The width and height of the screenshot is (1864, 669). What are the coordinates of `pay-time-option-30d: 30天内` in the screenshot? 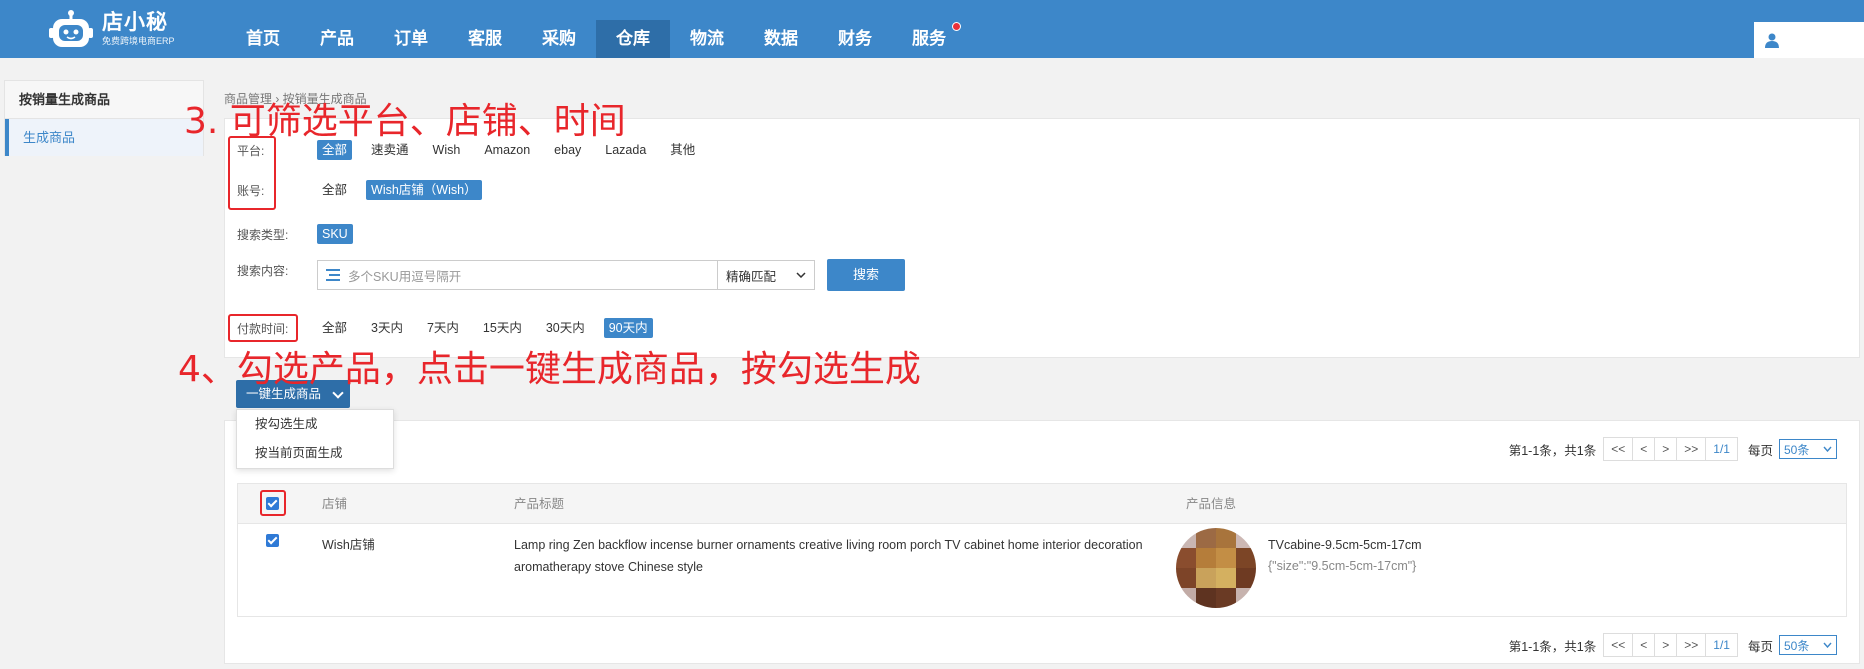 It's located at (565, 328).